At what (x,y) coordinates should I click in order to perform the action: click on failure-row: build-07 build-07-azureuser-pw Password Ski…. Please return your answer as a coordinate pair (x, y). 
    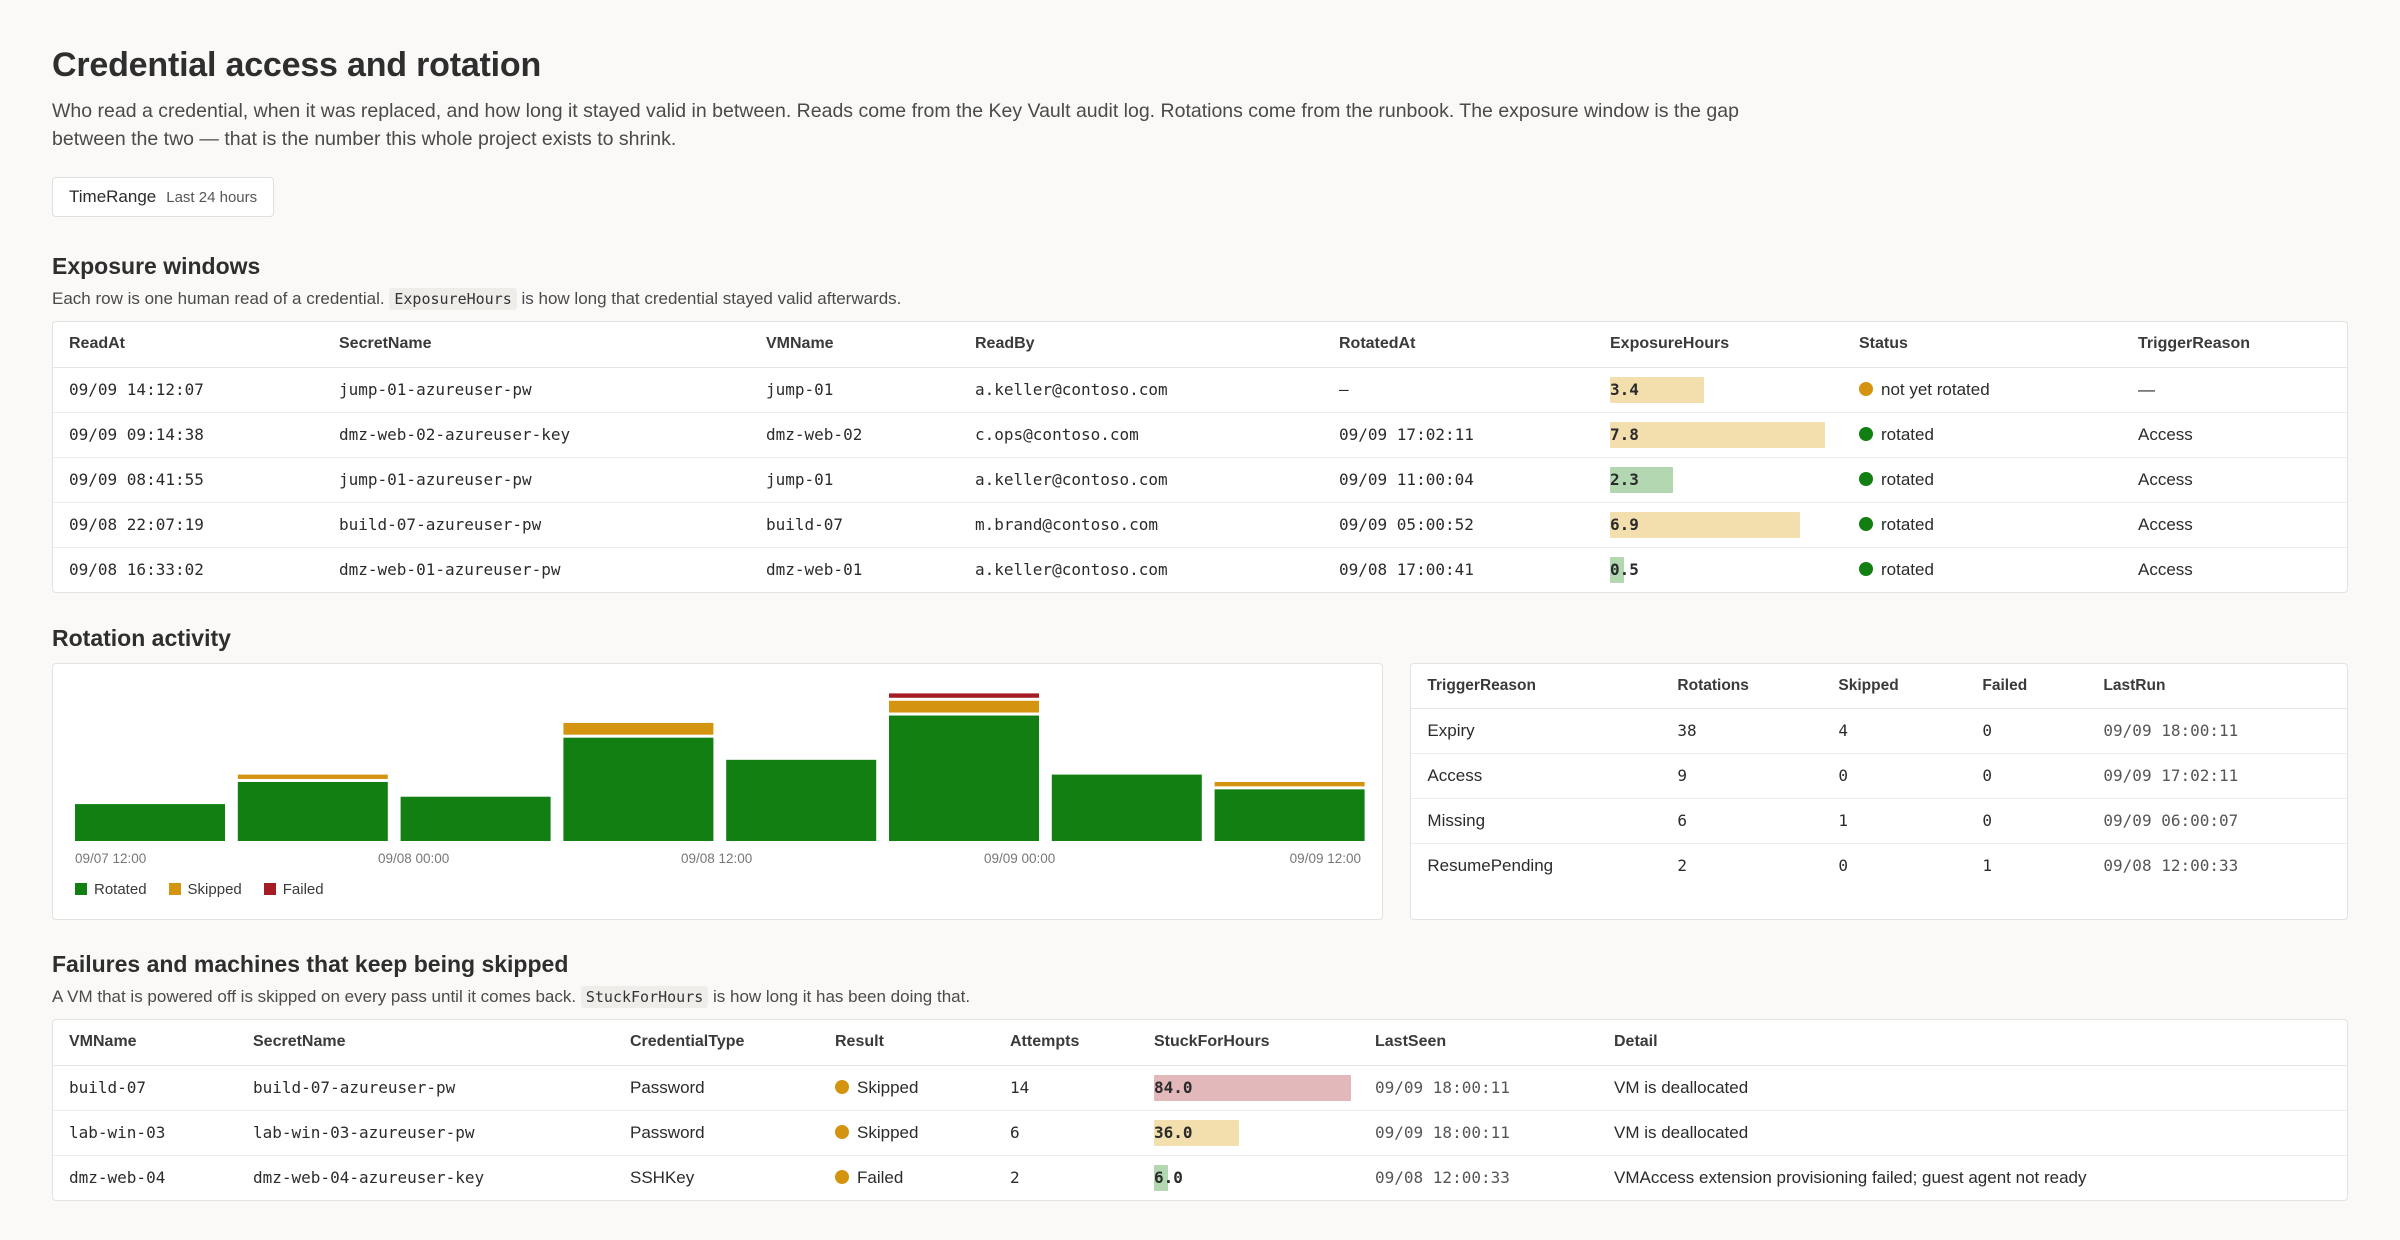
    Looking at the image, I should click on (1200, 1088).